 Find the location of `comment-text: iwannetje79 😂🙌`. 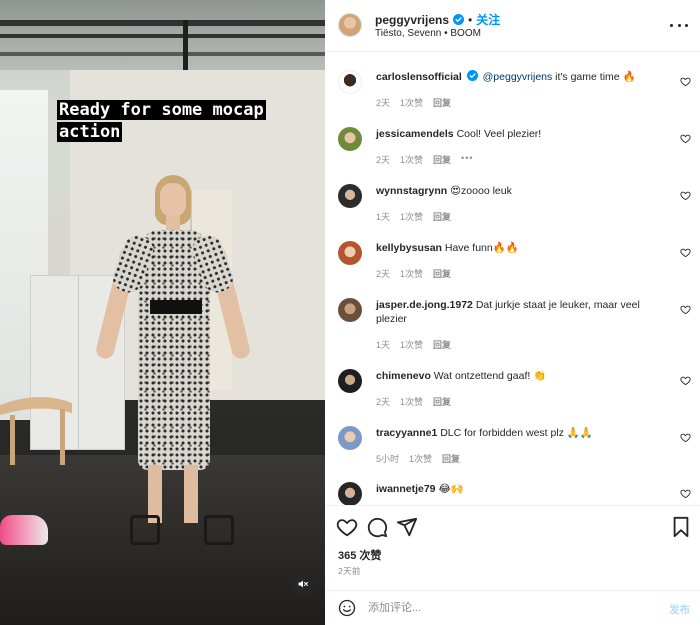

comment-text: iwannetje79 😂🙌 is located at coordinates (526, 489).